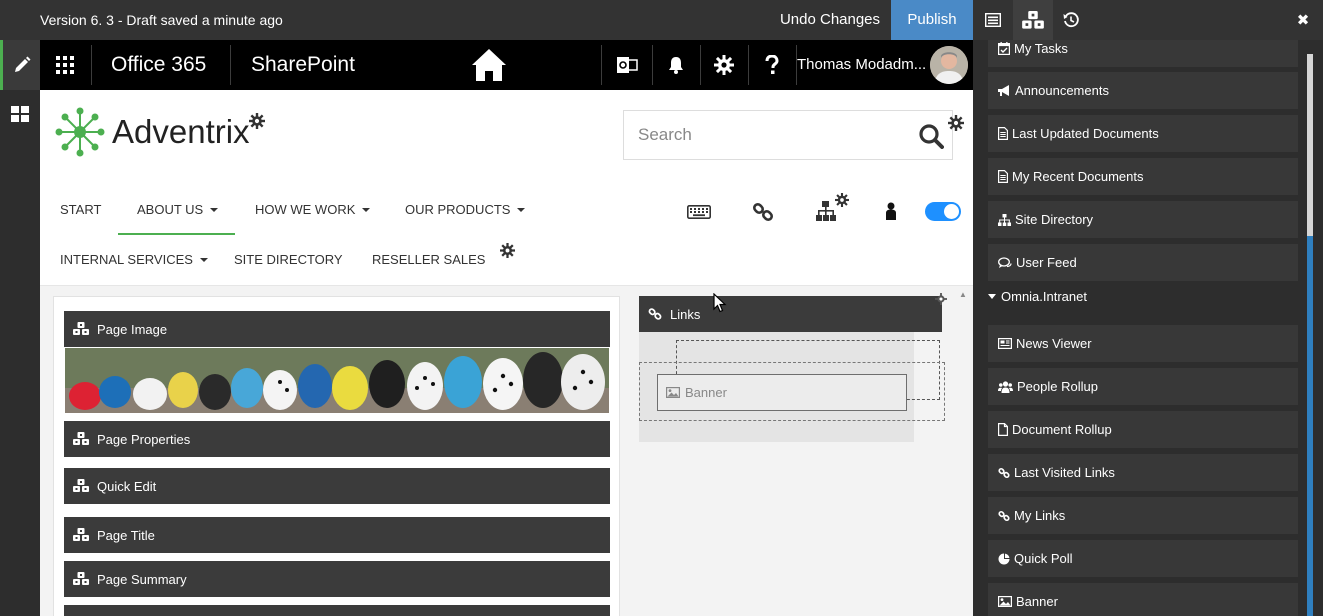 This screenshot has height=616, width=1323. What do you see at coordinates (773, 135) in the screenshot?
I see `search-input` at bounding box center [773, 135].